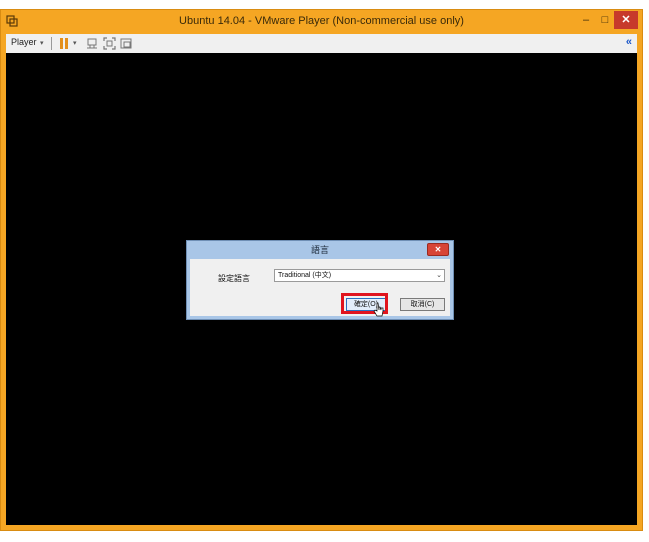 Image resolution: width=649 pixels, height=542 pixels. Describe the element at coordinates (438, 249) in the screenshot. I see `dialog-close-button: ✕` at that location.